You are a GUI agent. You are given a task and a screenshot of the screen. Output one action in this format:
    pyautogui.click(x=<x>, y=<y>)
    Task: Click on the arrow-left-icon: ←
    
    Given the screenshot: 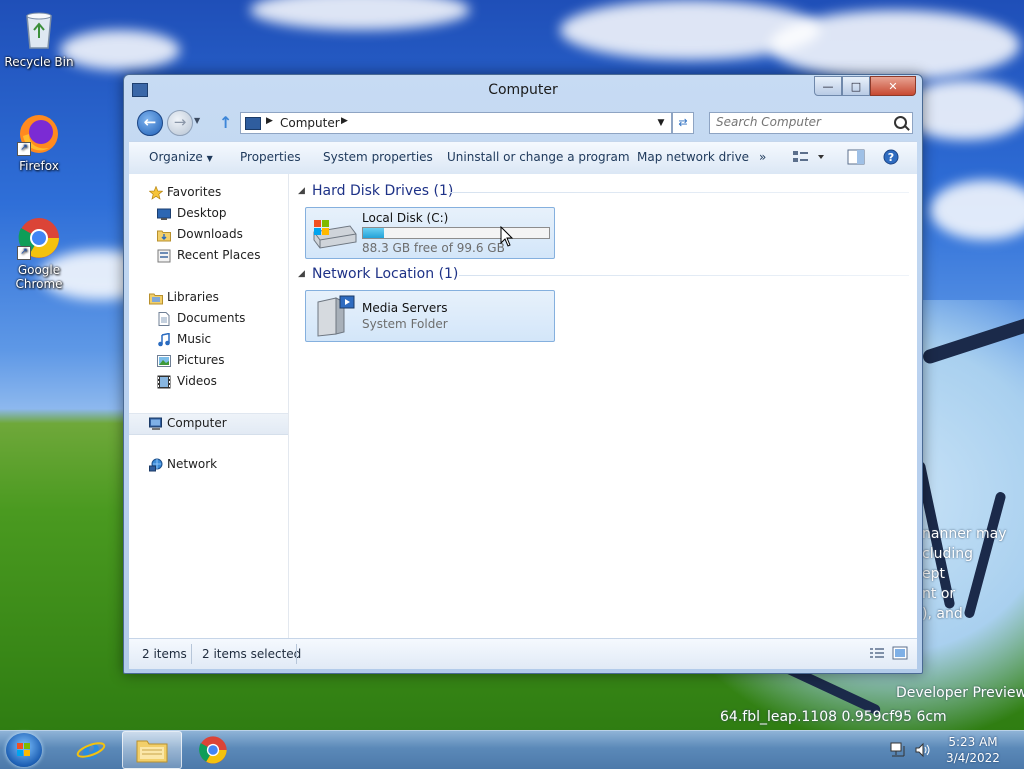 What is the action you would take?
    pyautogui.click(x=150, y=122)
    